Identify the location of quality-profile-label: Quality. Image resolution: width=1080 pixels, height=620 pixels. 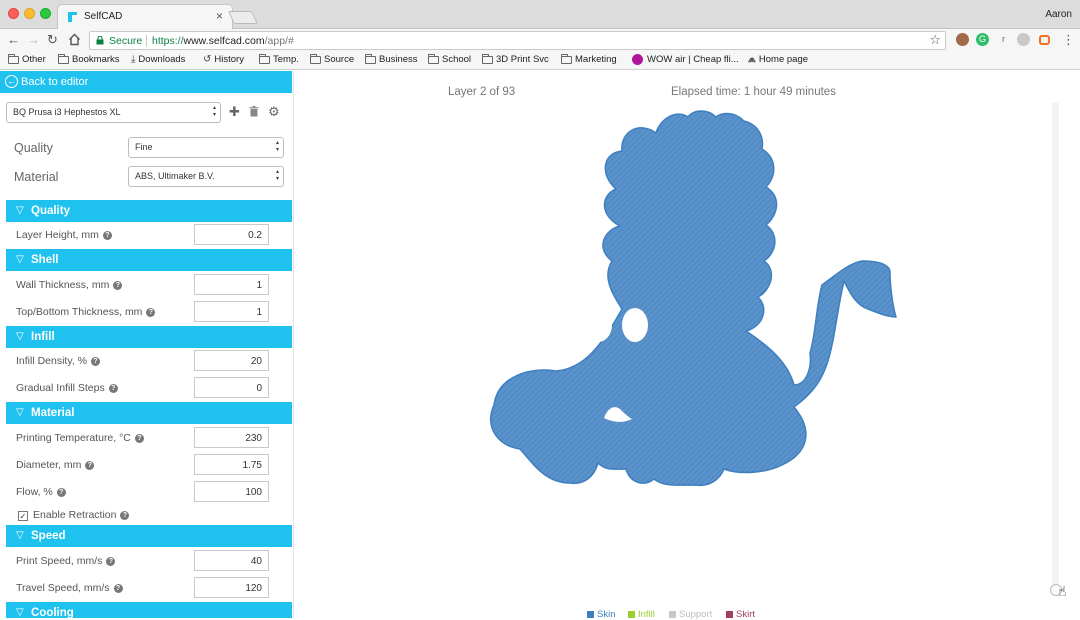
(33, 148).